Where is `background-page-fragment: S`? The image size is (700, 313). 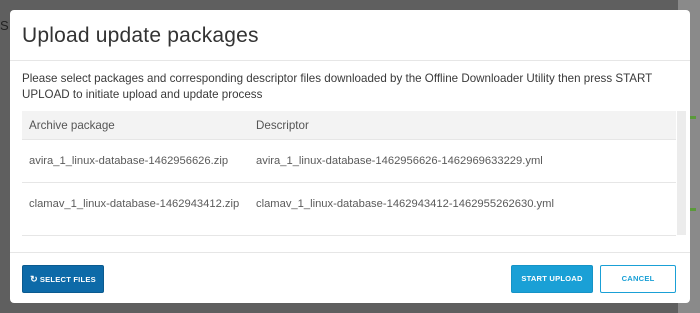
background-page-fragment: S is located at coordinates (4, 25).